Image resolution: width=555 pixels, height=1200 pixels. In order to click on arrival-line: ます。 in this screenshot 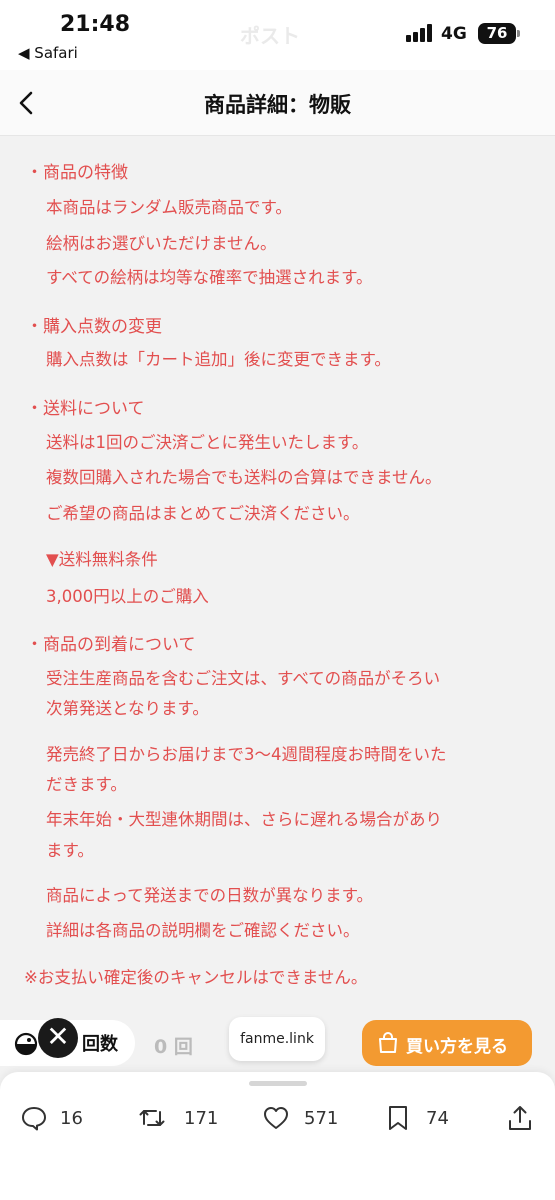, I will do `click(70, 850)`.